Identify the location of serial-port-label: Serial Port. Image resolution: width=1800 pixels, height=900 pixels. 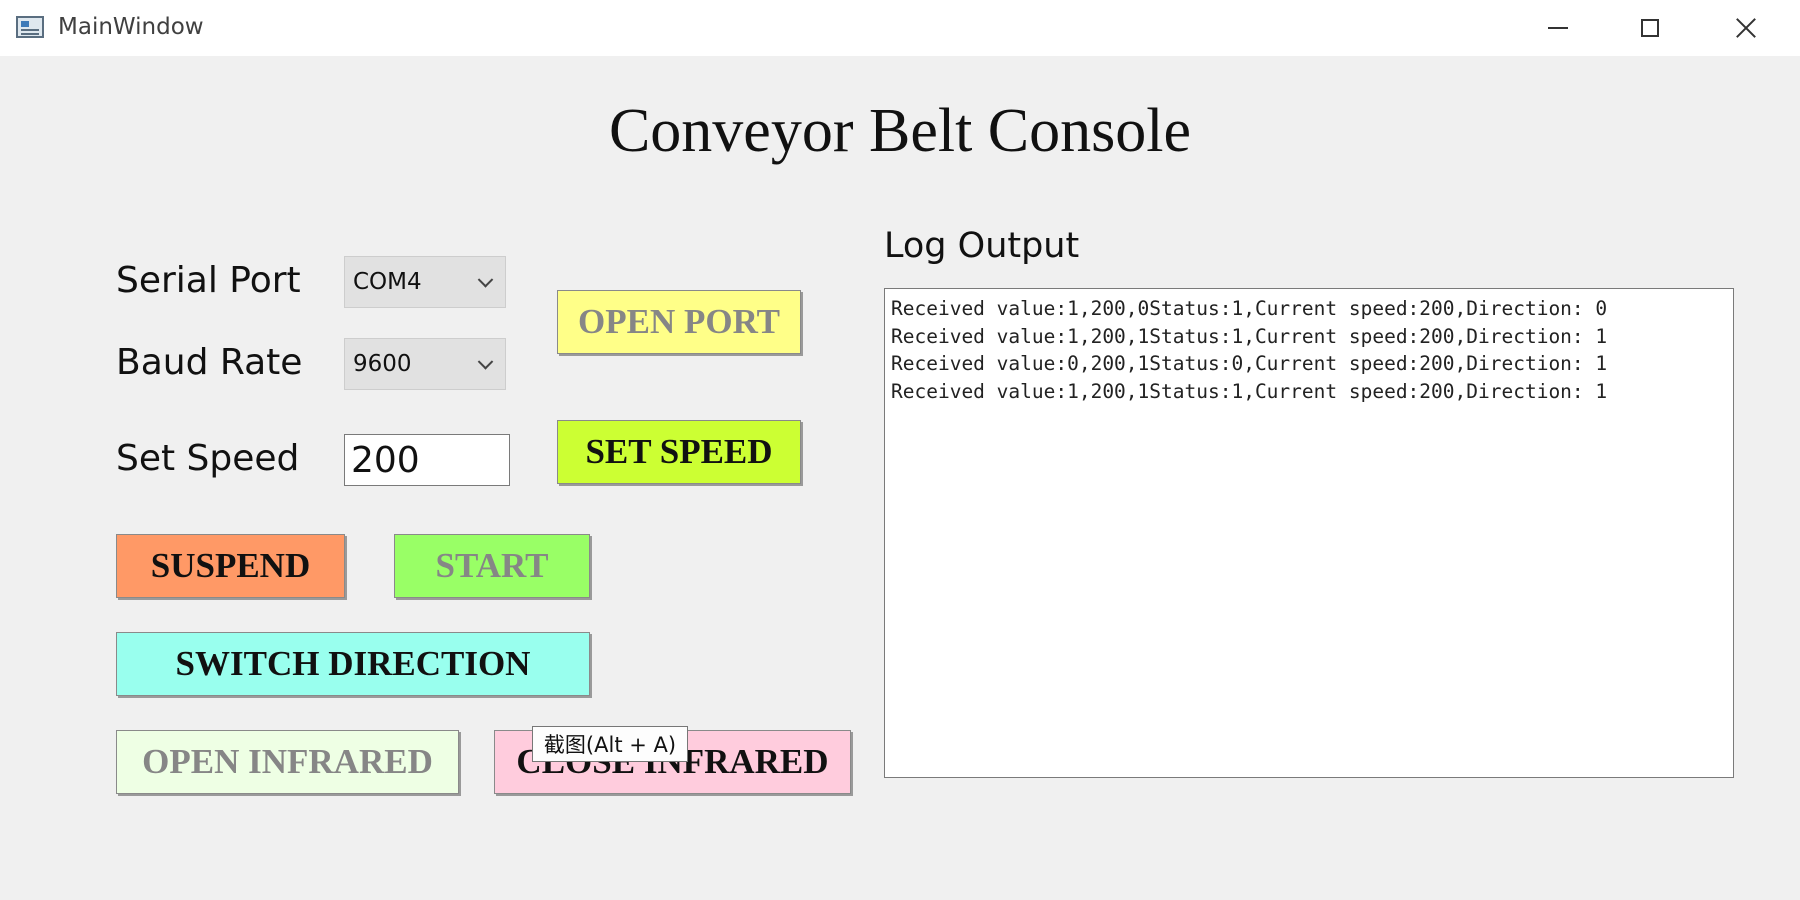
(208, 280).